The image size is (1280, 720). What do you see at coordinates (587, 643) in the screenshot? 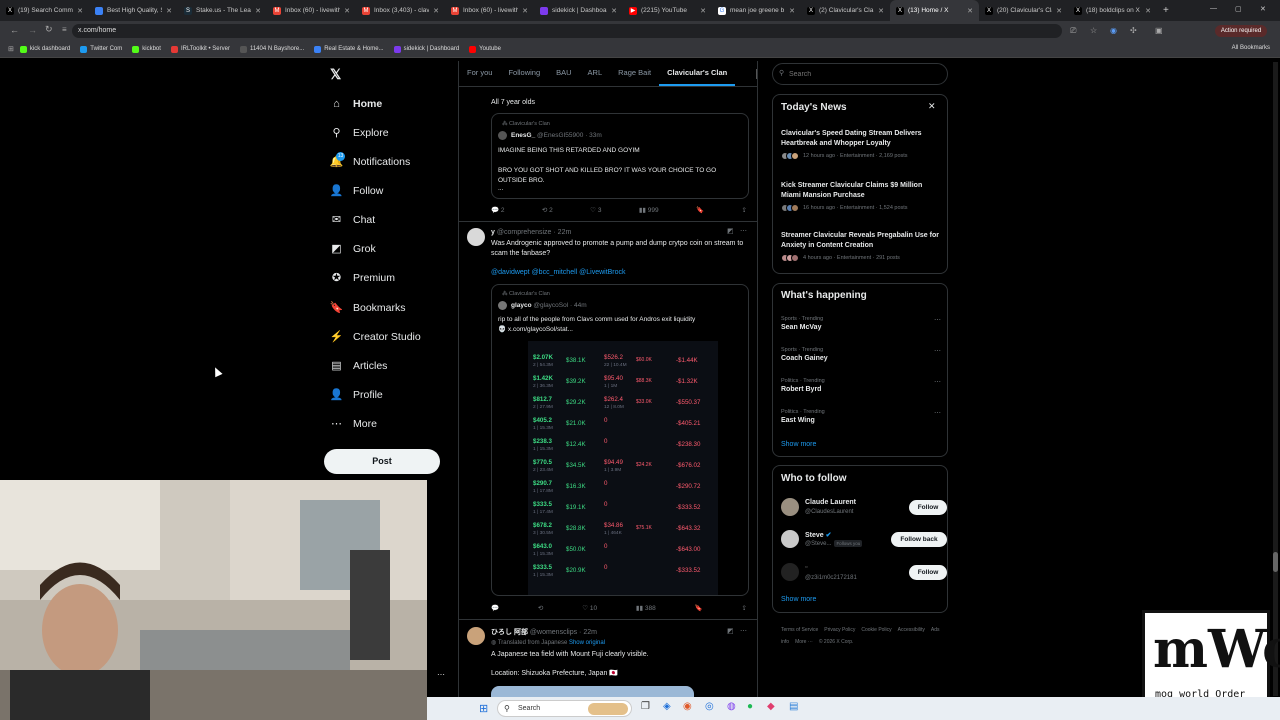
I see `show-original-link: Show original` at bounding box center [587, 643].